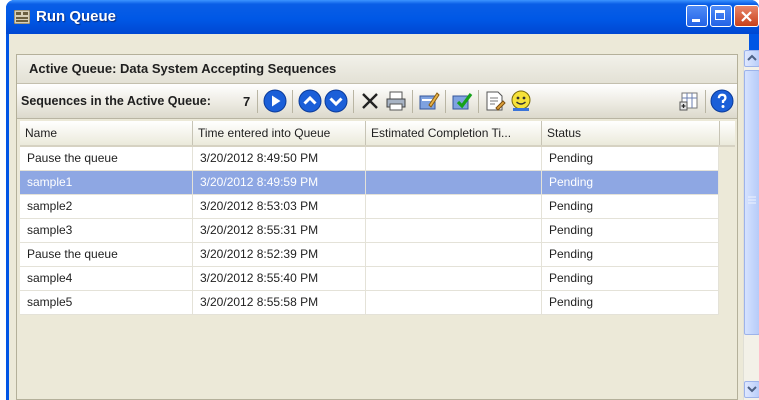 The width and height of the screenshot is (759, 400). What do you see at coordinates (697, 16) in the screenshot?
I see `minimize-button` at bounding box center [697, 16].